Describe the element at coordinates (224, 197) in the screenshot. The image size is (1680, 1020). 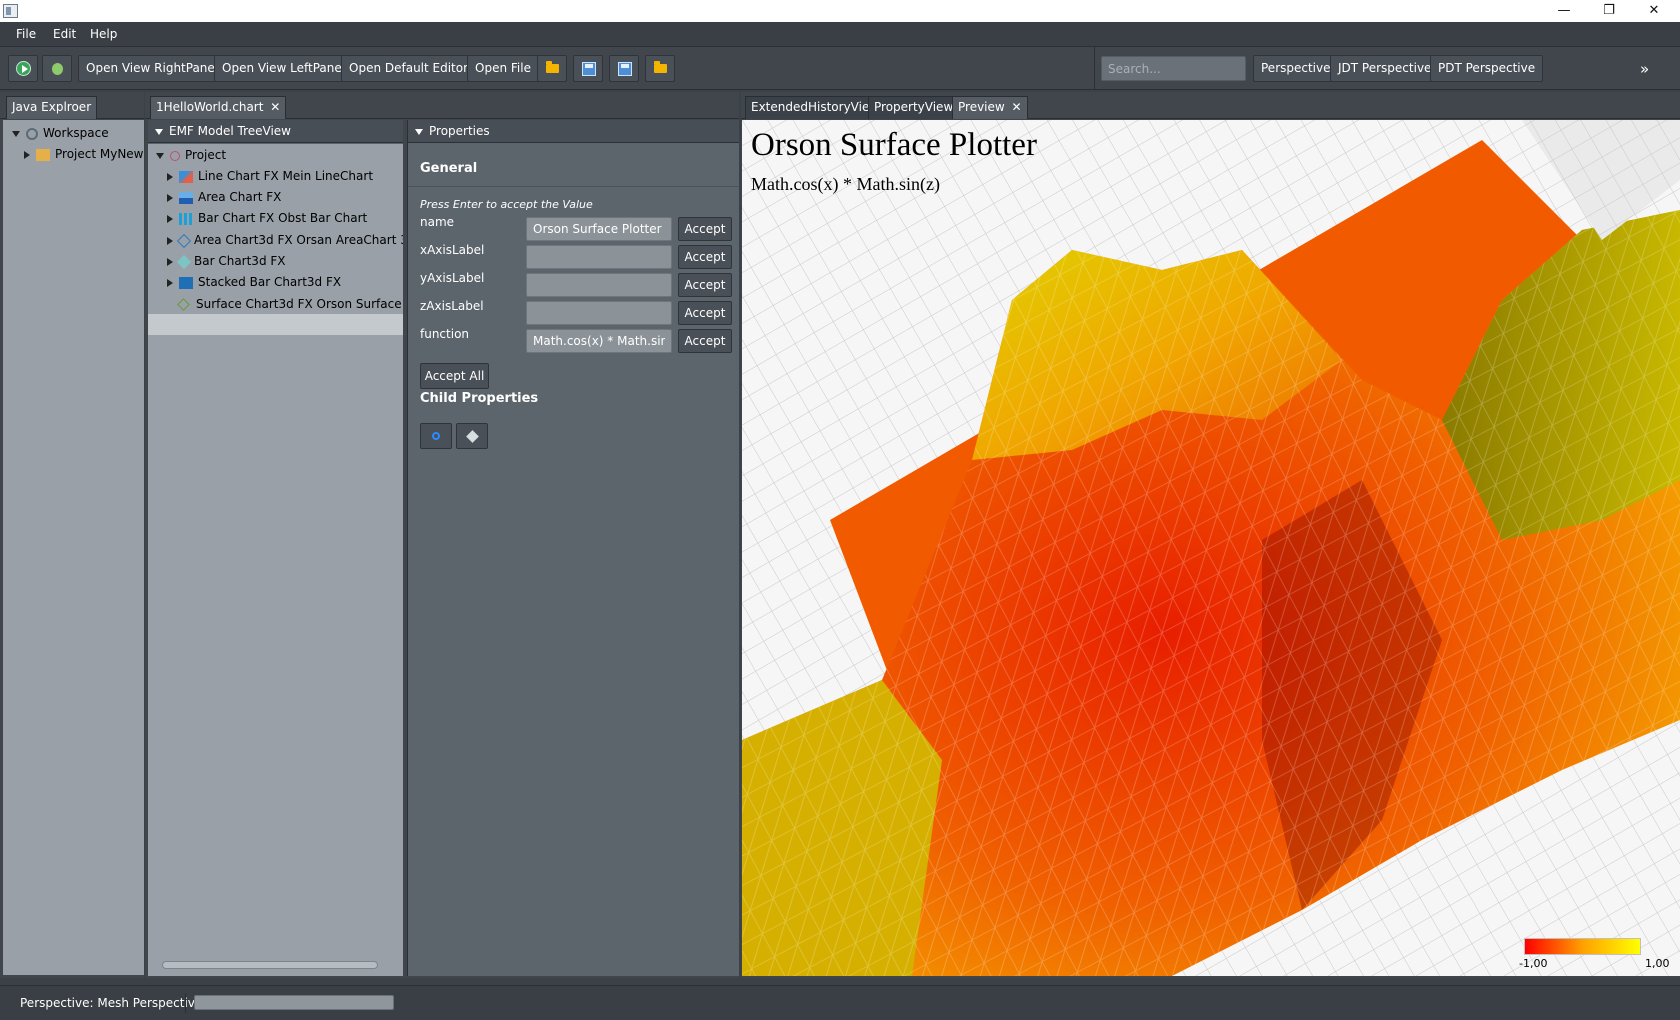
I see `tree-item-area-chart: Area Chart FX` at that location.